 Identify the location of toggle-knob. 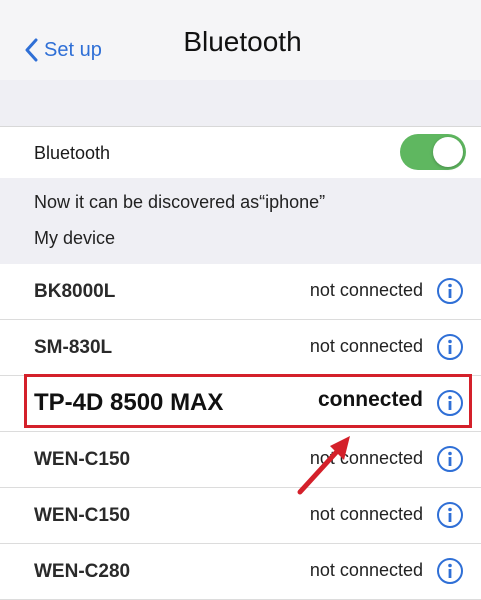
(448, 152).